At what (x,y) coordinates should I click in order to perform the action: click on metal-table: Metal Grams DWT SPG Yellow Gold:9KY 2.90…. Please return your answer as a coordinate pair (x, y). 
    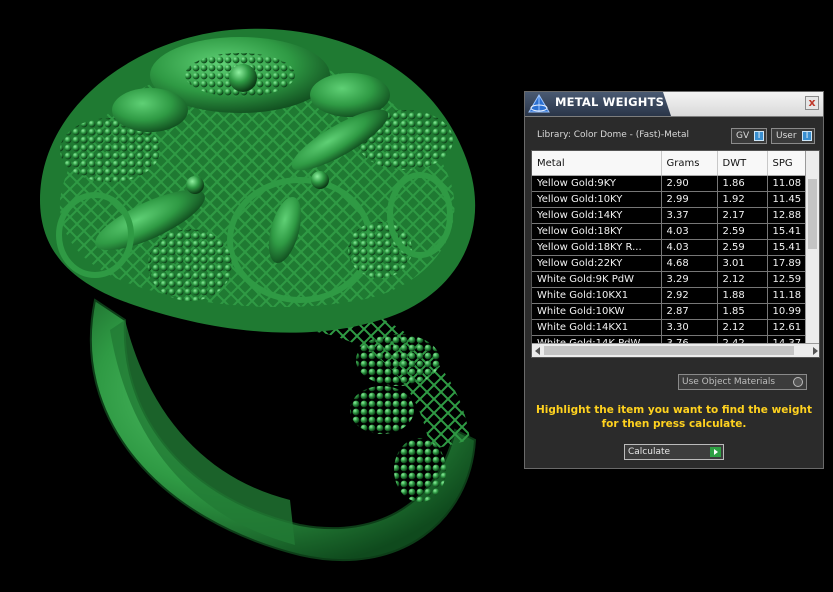
    Looking at the image, I should click on (675, 251).